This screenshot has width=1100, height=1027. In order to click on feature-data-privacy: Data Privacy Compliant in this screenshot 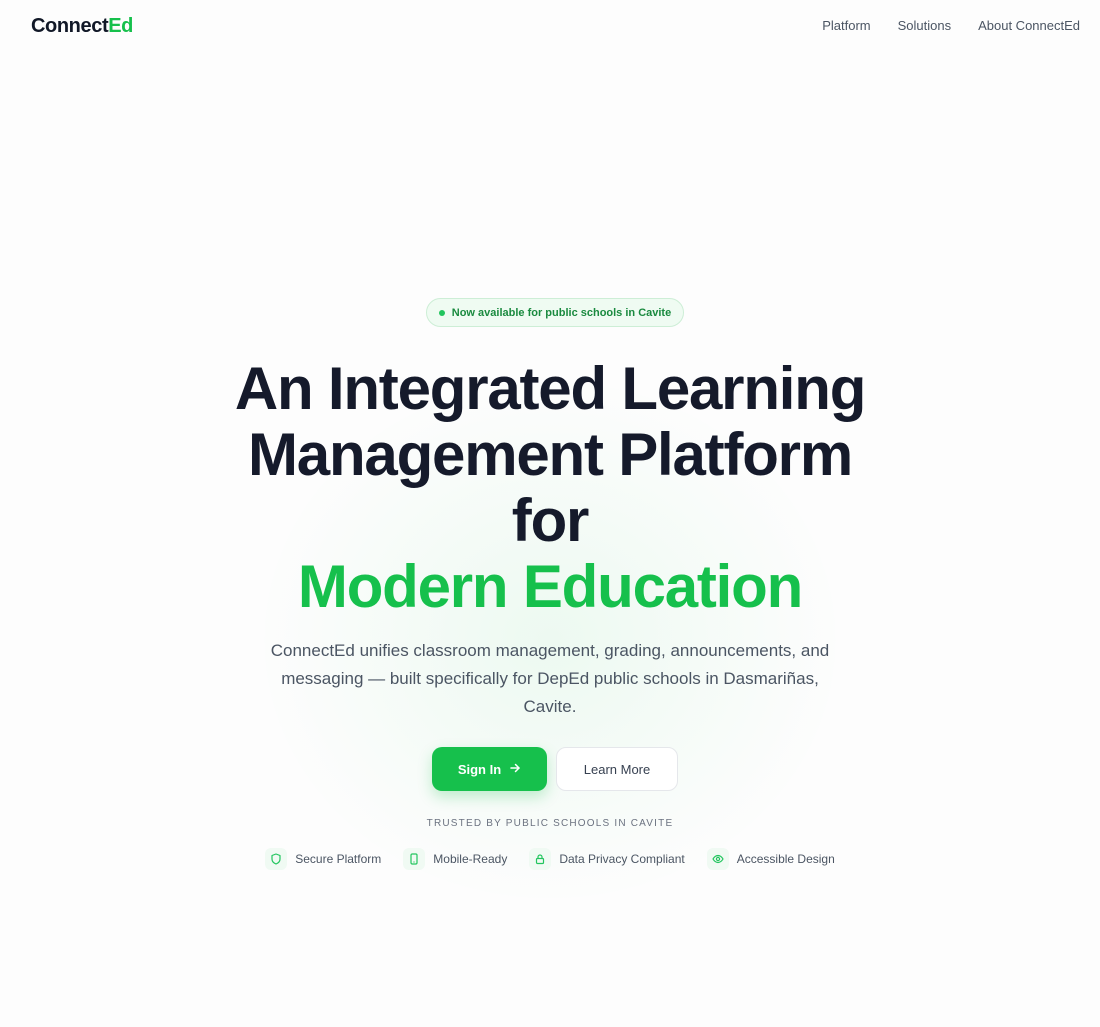, I will do `click(607, 859)`.